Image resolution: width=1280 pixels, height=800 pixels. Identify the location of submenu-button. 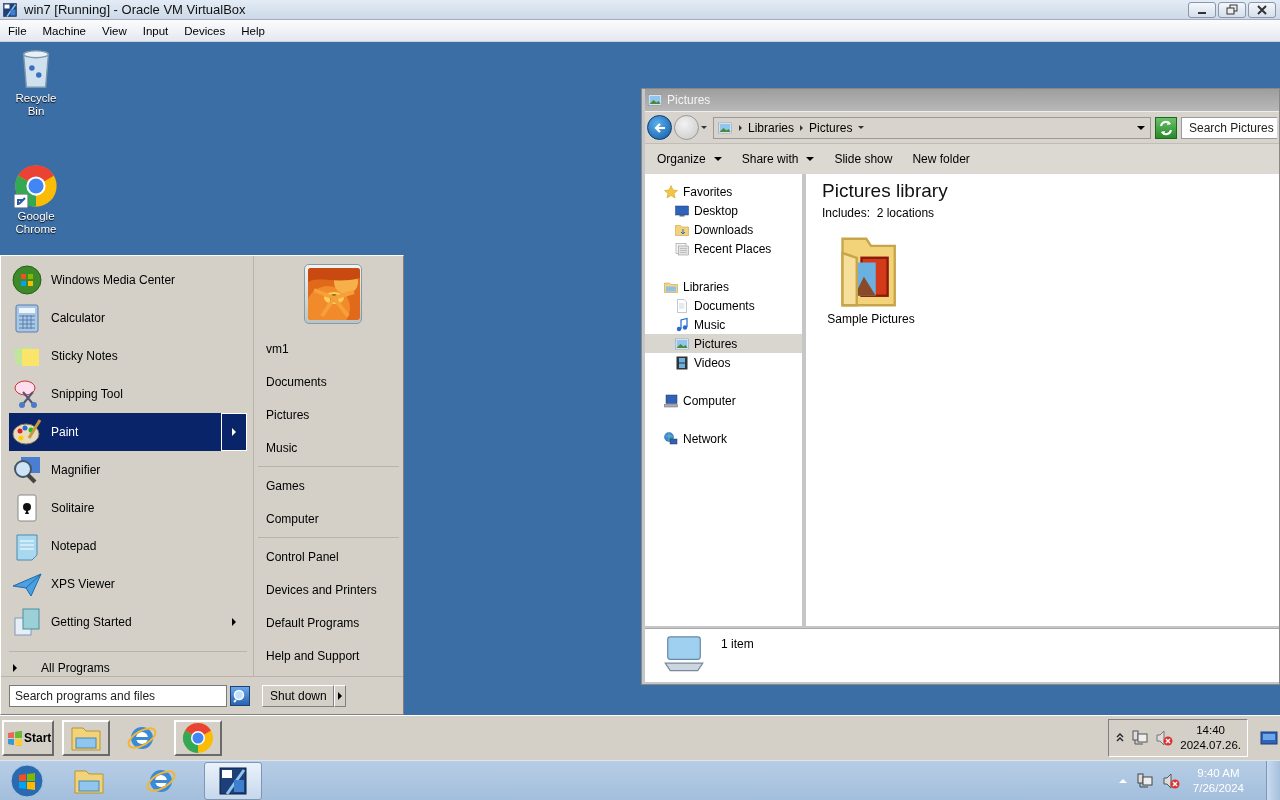
(234, 432).